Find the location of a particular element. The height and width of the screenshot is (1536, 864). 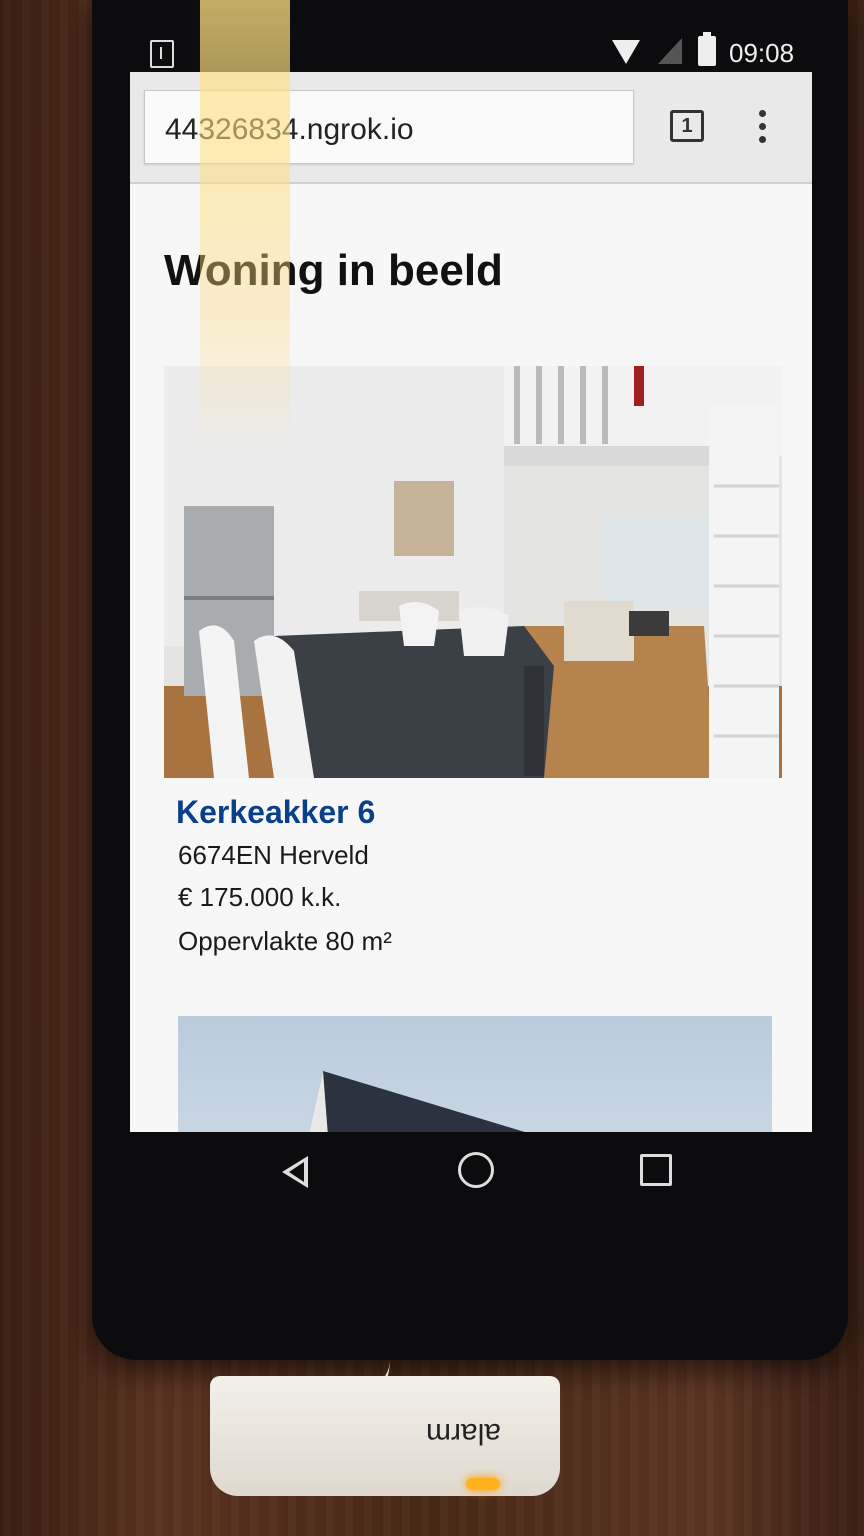

browser-toolbar: 44326834.ngrok.io 1 is located at coordinates (471, 128).